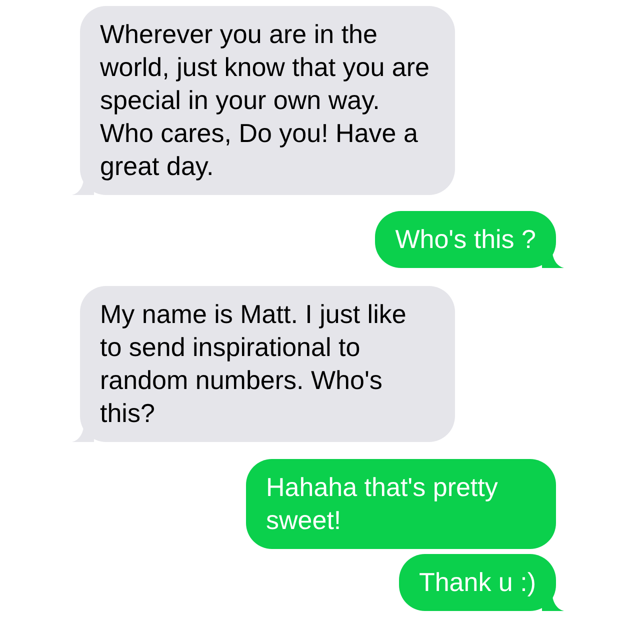  What do you see at coordinates (401, 504) in the screenshot?
I see `message-bubble: Hahaha that's pretty sweet!` at bounding box center [401, 504].